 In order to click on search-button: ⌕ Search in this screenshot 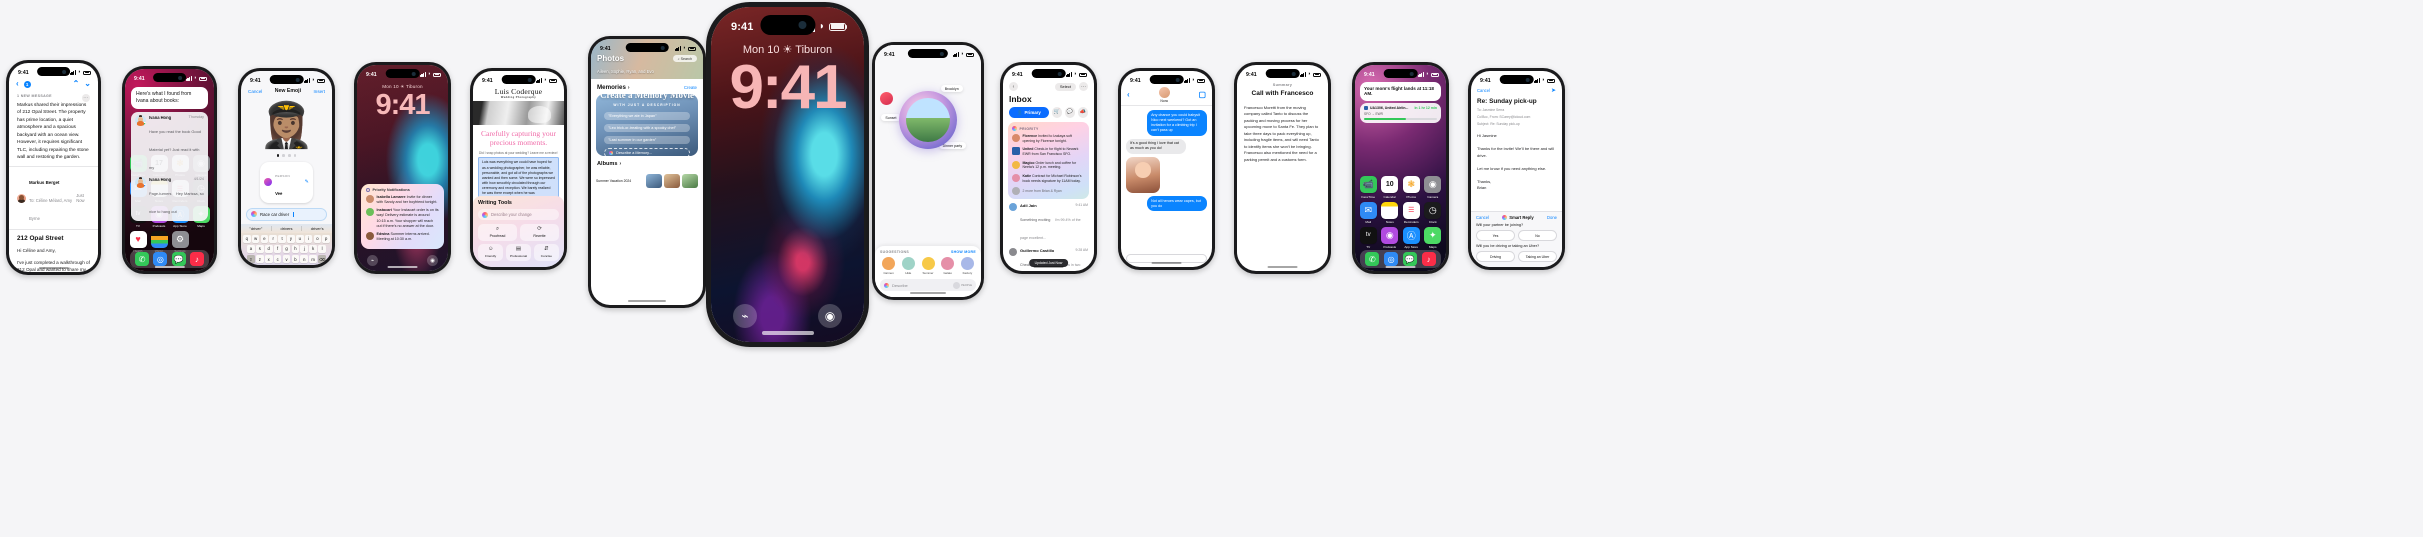, I will do `click(684, 58)`.